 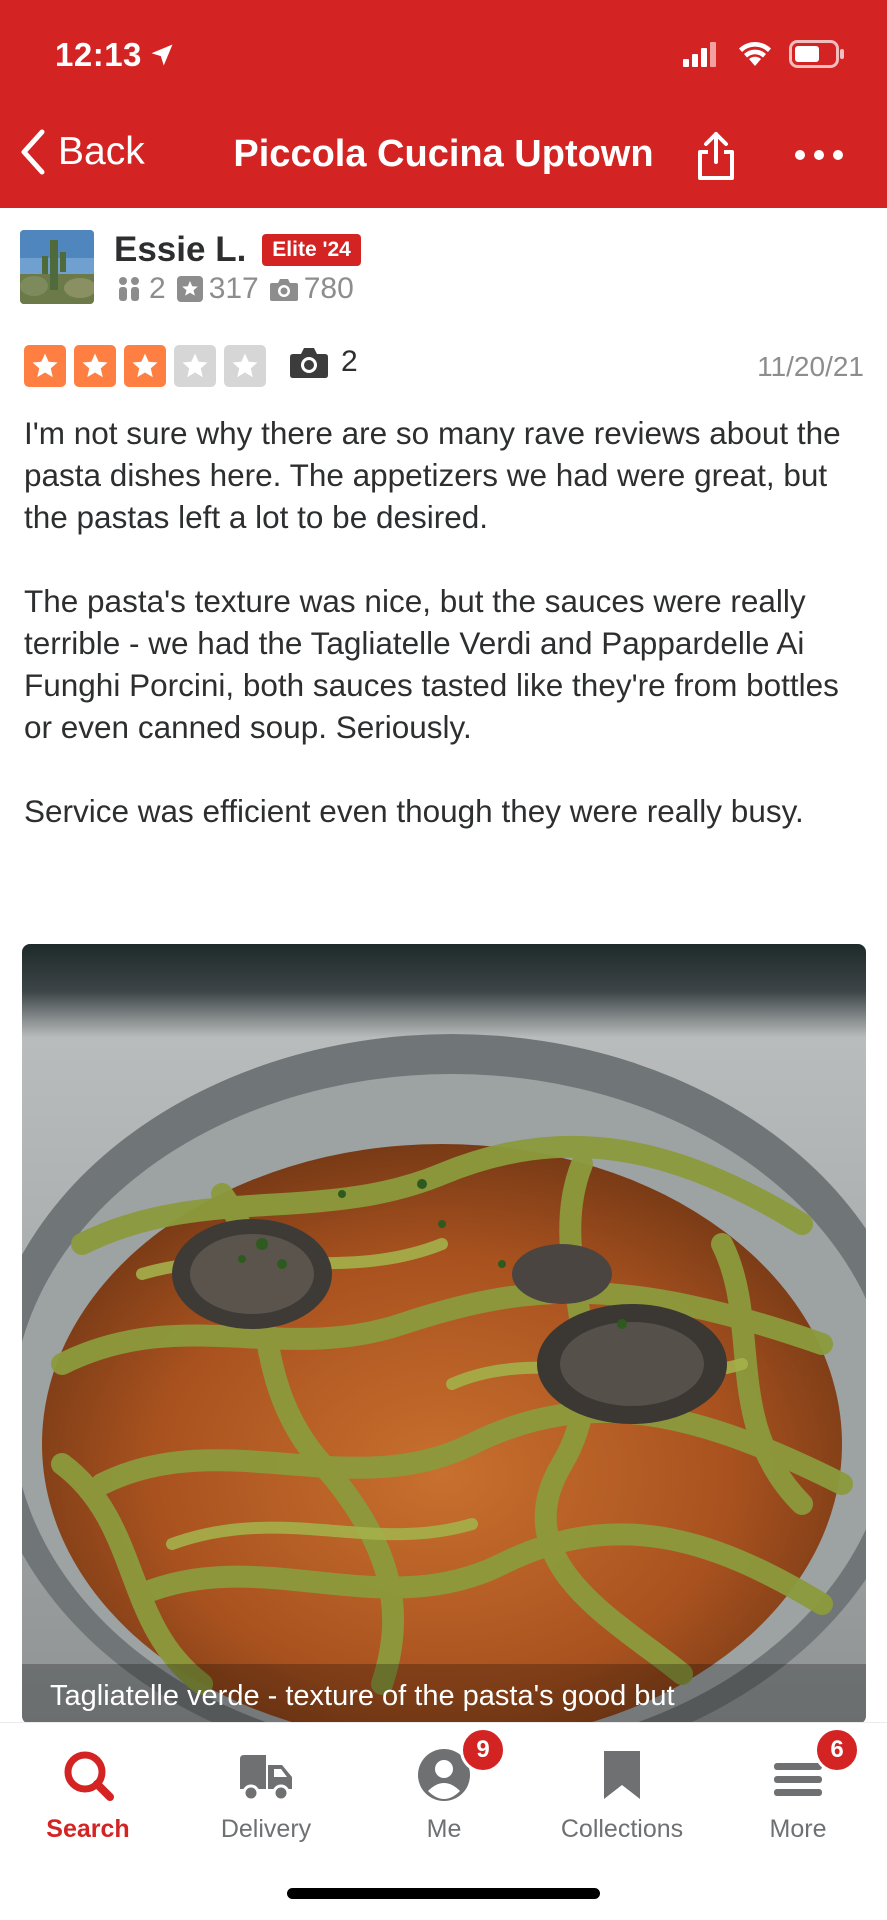 What do you see at coordinates (483, 1750) in the screenshot?
I see `notification-badge: 9` at bounding box center [483, 1750].